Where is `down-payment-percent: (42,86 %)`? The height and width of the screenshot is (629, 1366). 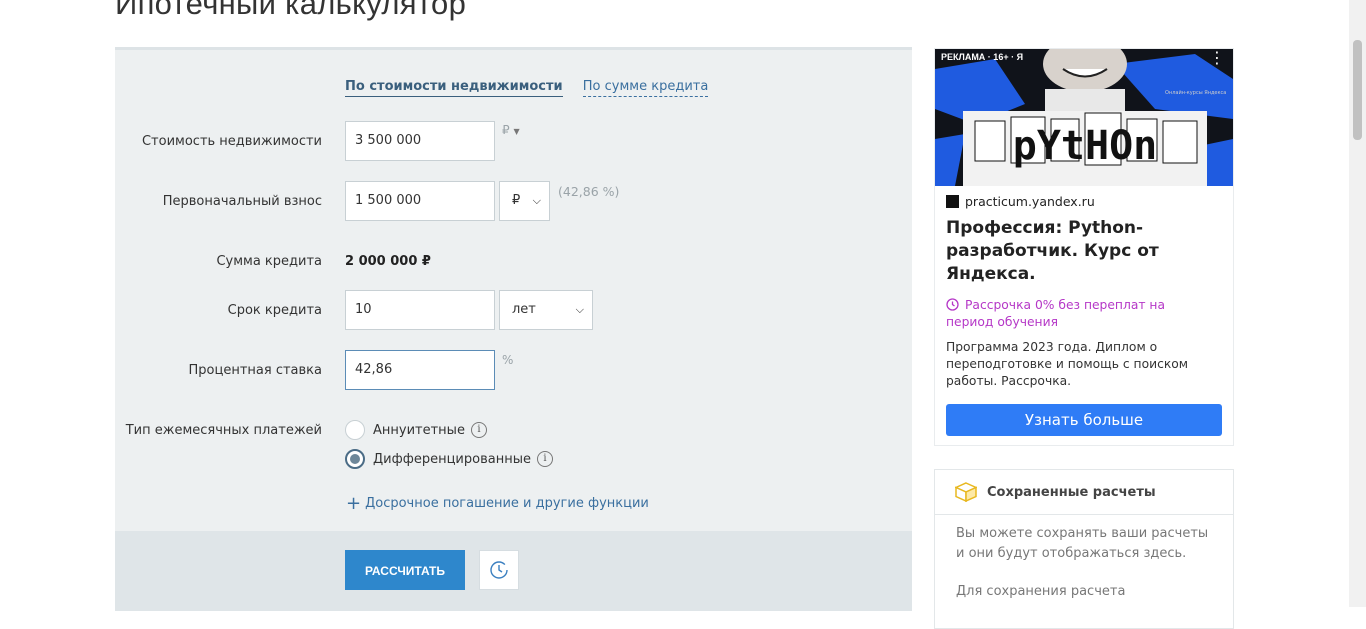
down-payment-percent: (42,86 %) is located at coordinates (589, 191).